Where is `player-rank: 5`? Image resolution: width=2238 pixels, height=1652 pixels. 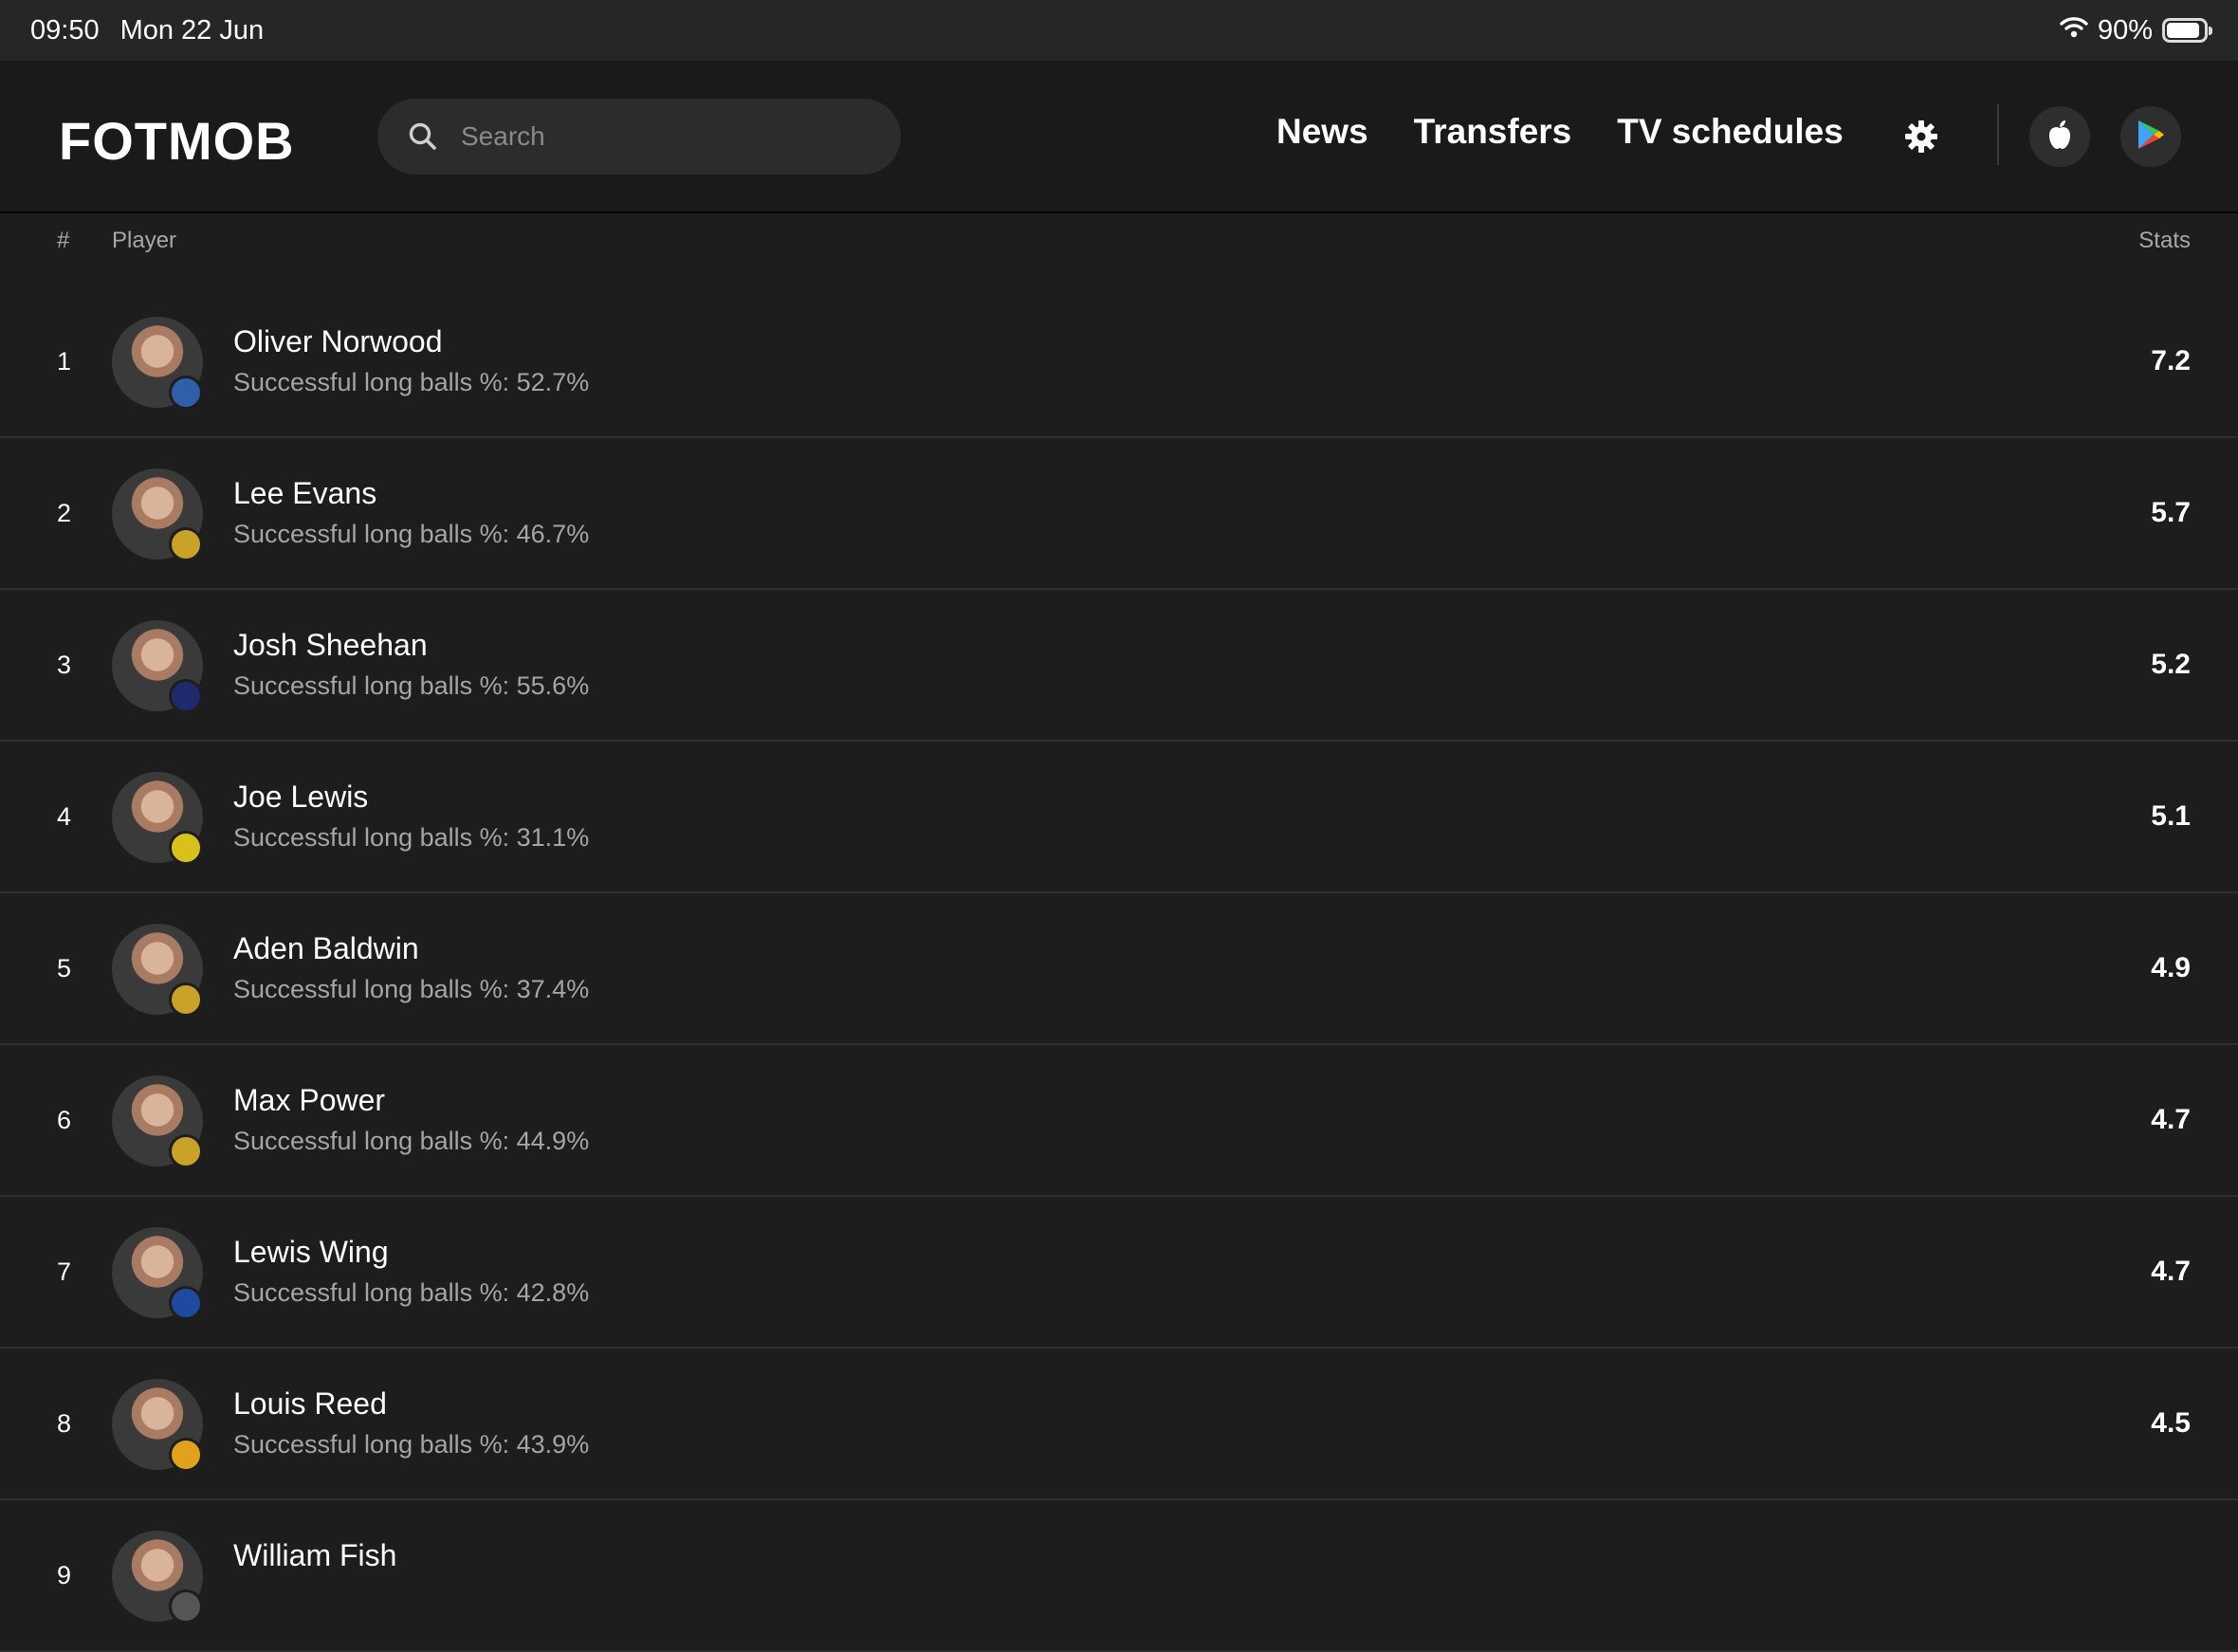
player-rank: 5 is located at coordinates (64, 968).